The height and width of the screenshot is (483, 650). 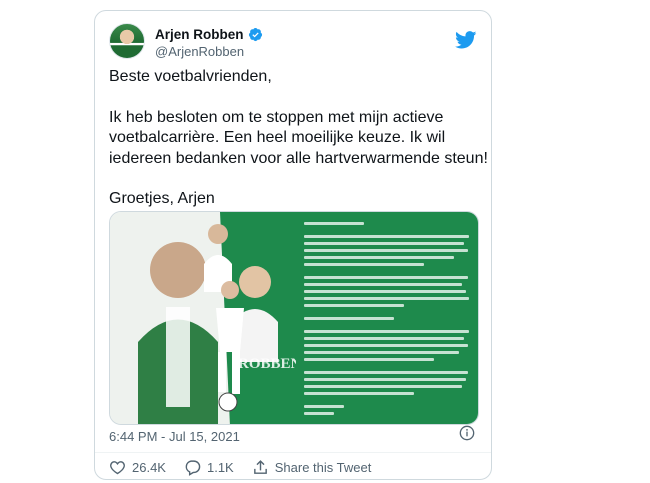 What do you see at coordinates (193, 467) in the screenshot?
I see `reply-icon` at bounding box center [193, 467].